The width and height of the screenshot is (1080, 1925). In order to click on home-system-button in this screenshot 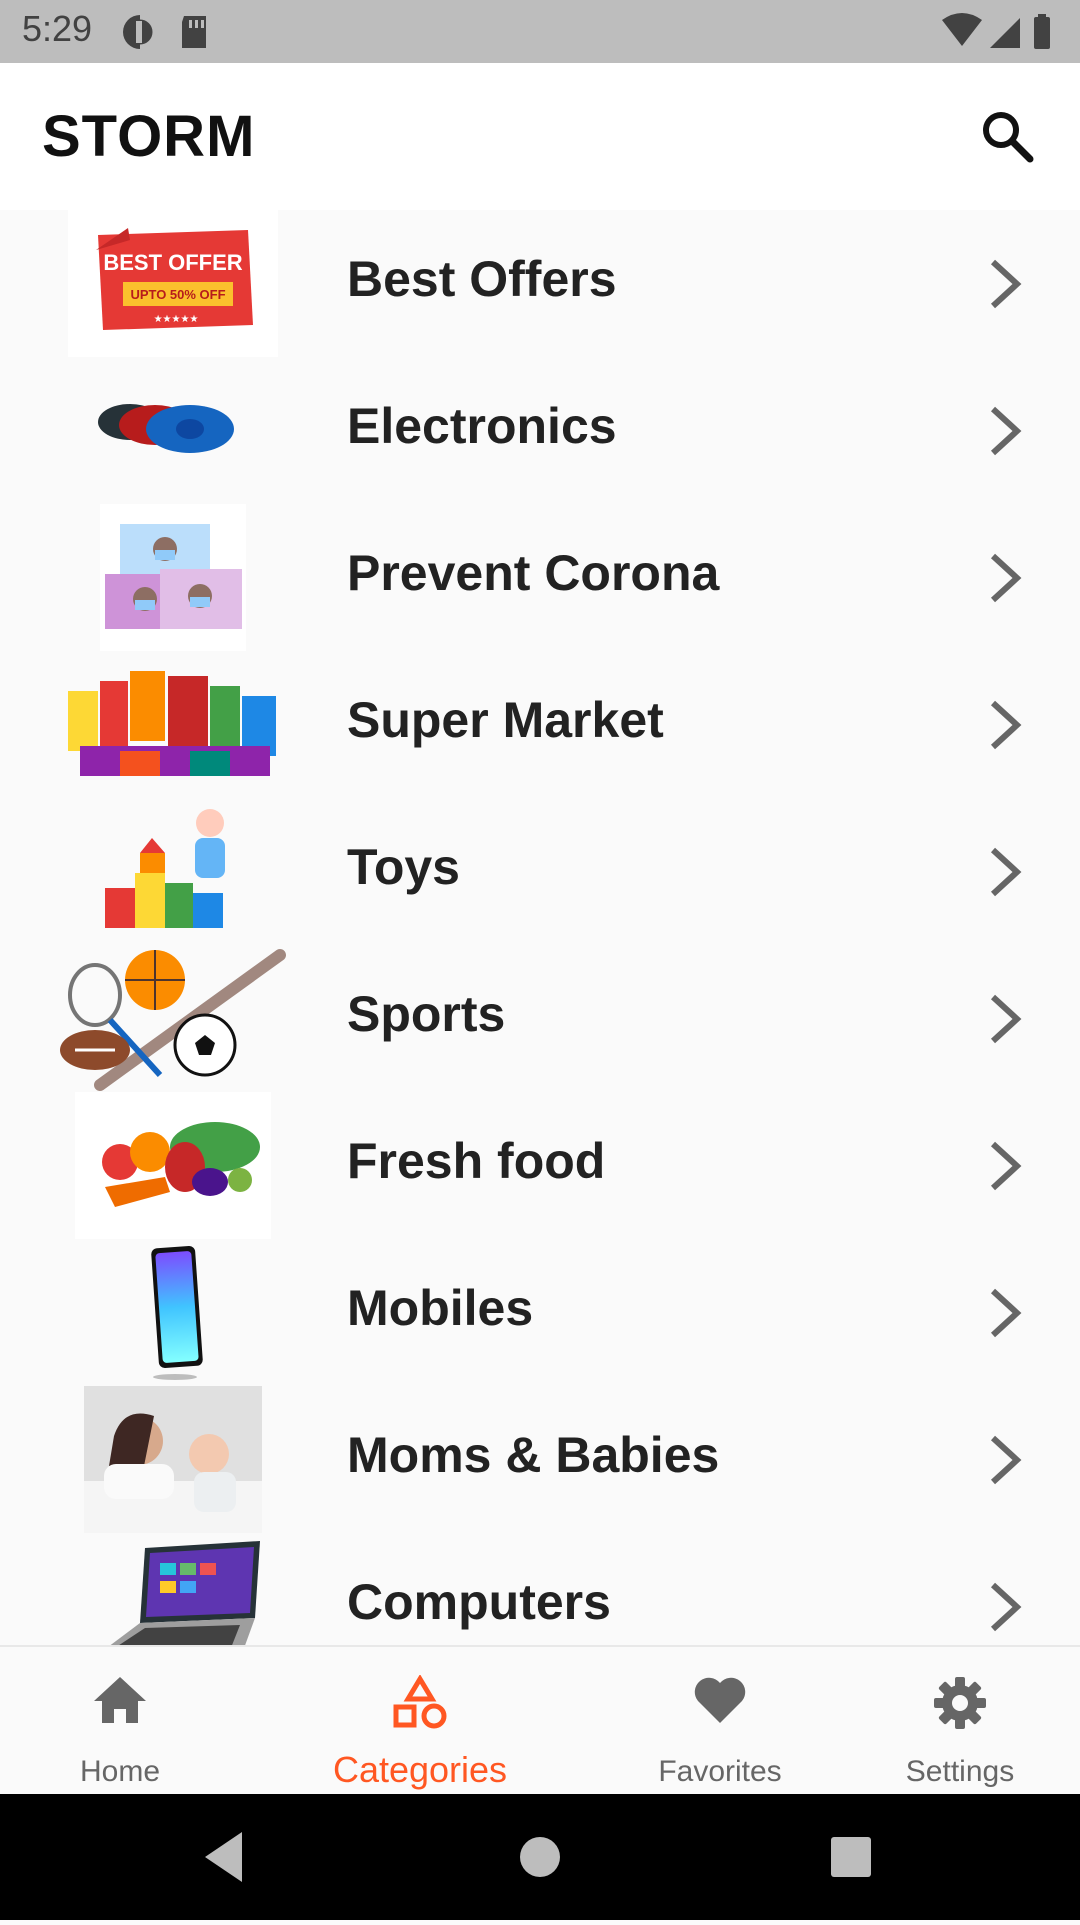, I will do `click(540, 1857)`.